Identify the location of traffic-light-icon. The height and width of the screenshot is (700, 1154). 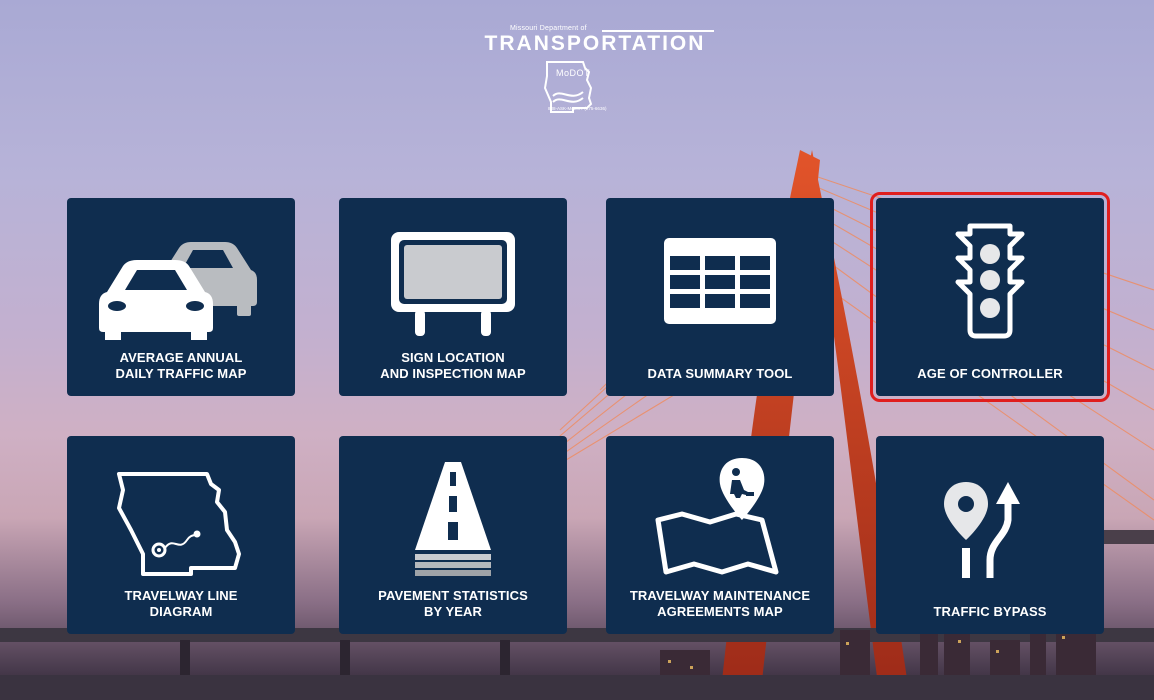
(990, 281).